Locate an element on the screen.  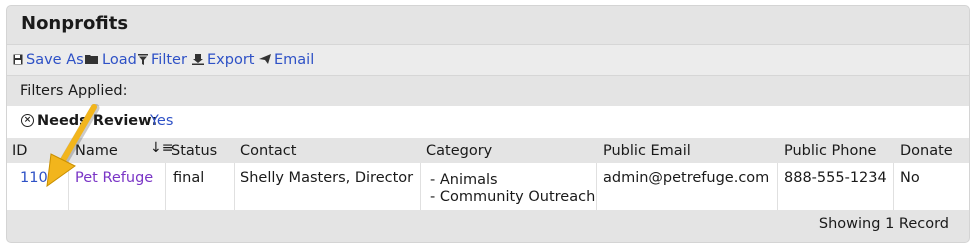
load-button: Load is located at coordinates (111, 60).